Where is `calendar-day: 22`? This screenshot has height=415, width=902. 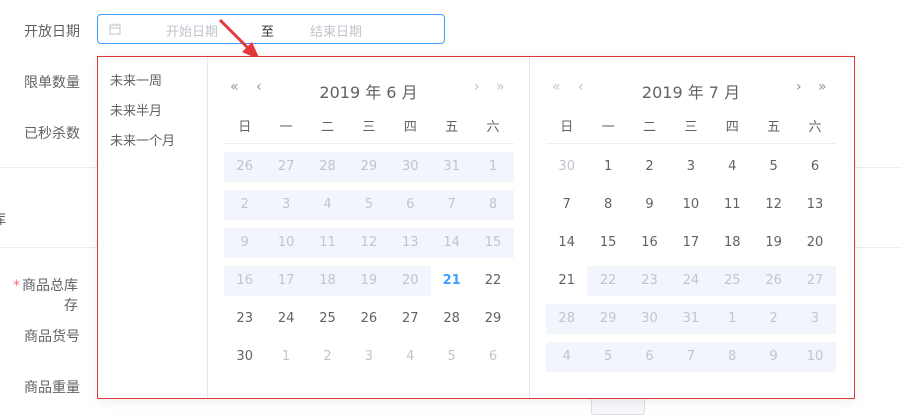
calendar-day: 22 is located at coordinates (492, 281).